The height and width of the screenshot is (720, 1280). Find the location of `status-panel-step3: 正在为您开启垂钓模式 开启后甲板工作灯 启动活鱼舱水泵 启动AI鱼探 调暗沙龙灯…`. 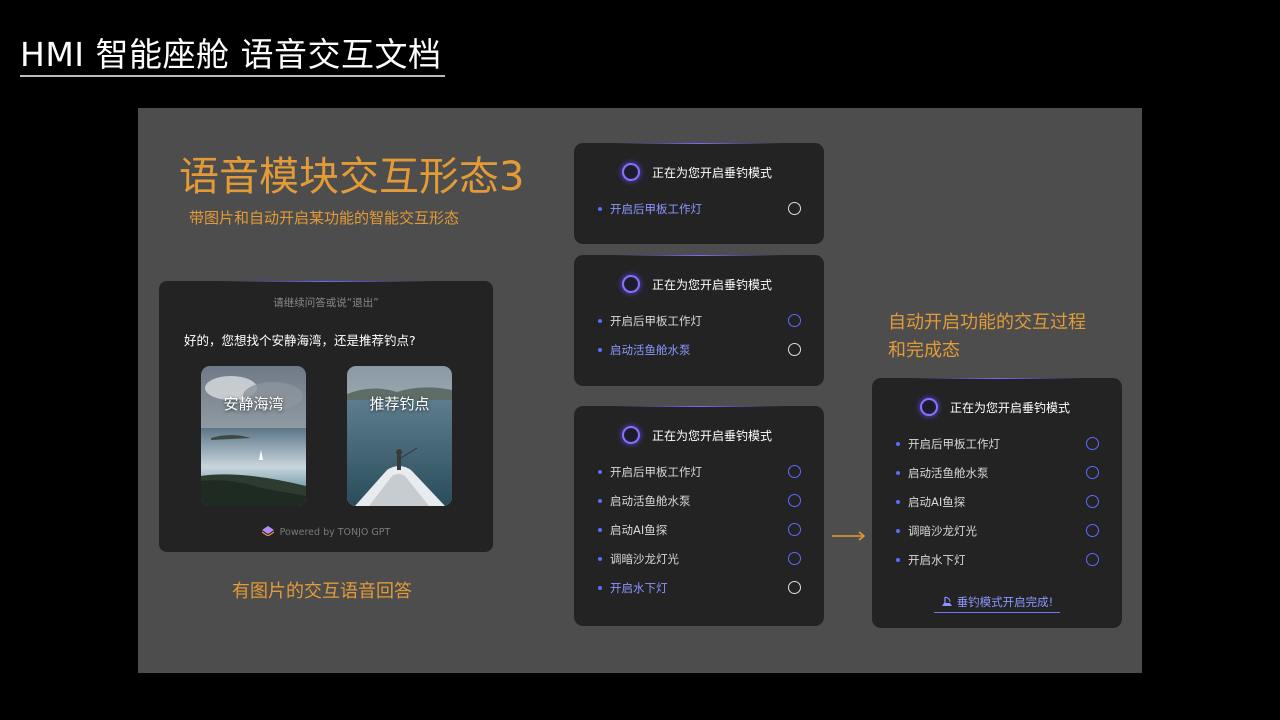

status-panel-step3: 正在为您开启垂钓模式 开启后甲板工作灯 启动活鱼舱水泵 启动AI鱼探 调暗沙龙灯… is located at coordinates (699, 516).